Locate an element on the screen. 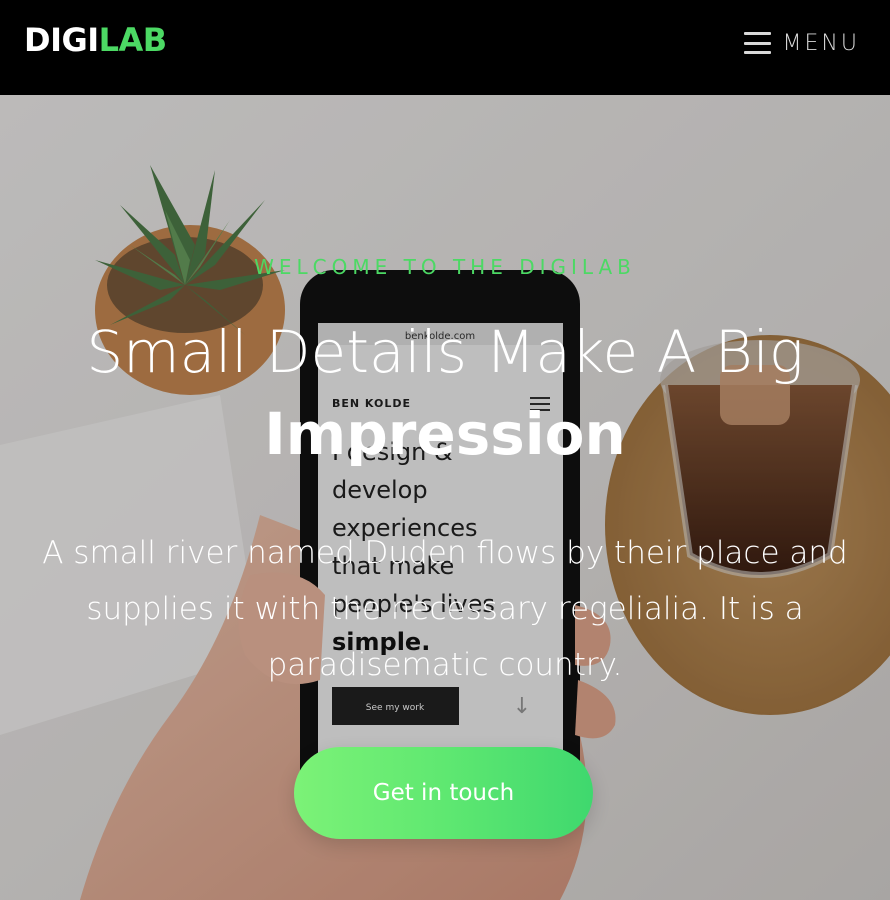 The width and height of the screenshot is (890, 900). menu-button: MENU is located at coordinates (801, 43).